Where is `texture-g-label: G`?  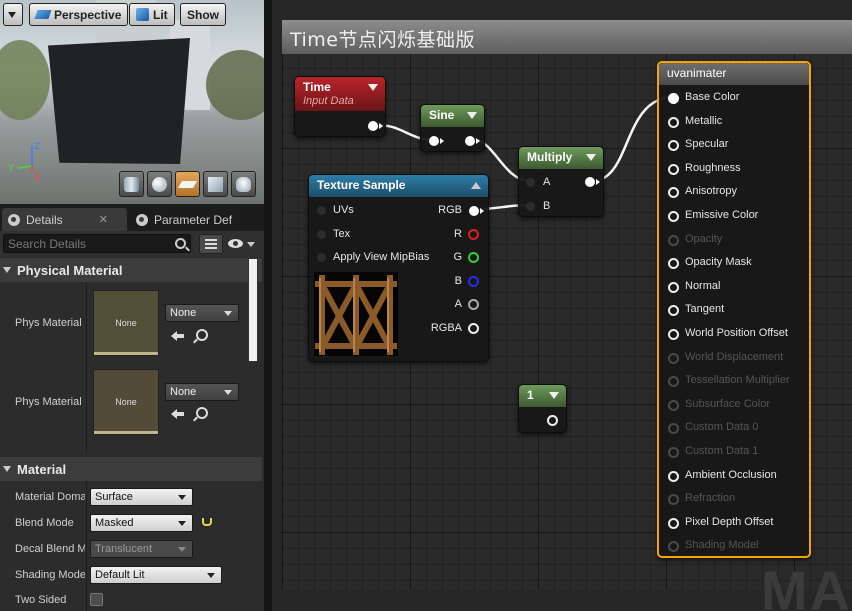 texture-g-label: G is located at coordinates (457, 257).